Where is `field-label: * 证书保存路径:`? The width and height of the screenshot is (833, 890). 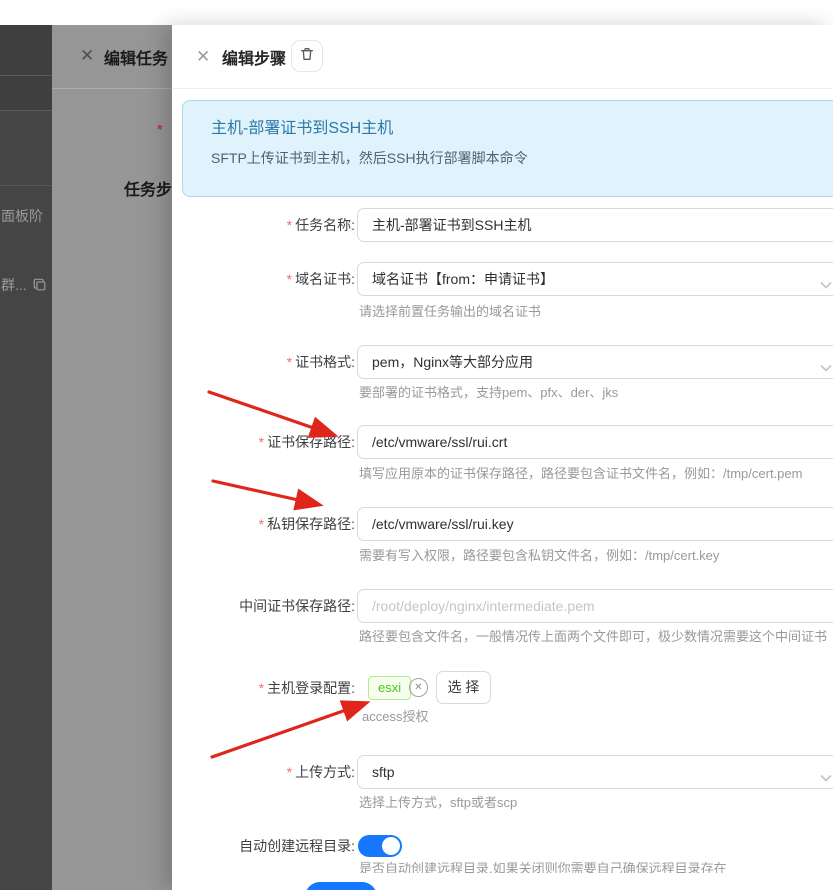 field-label: * 证书保存路径: is located at coordinates (306, 442).